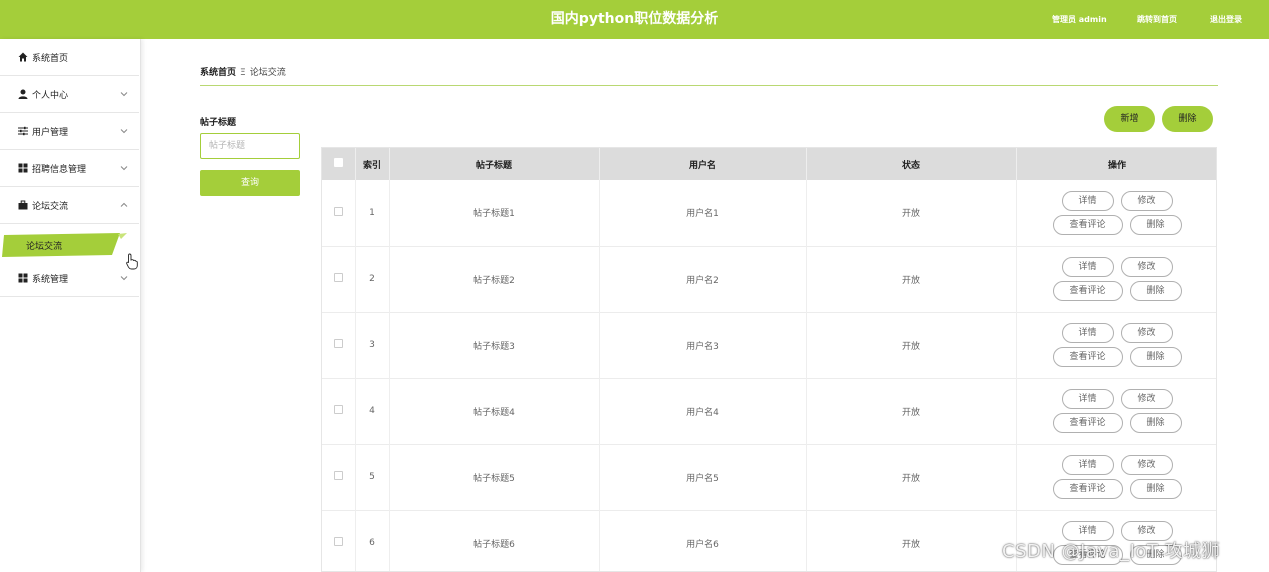 This screenshot has width=1269, height=572. I want to click on row-index: 5, so click(372, 477).